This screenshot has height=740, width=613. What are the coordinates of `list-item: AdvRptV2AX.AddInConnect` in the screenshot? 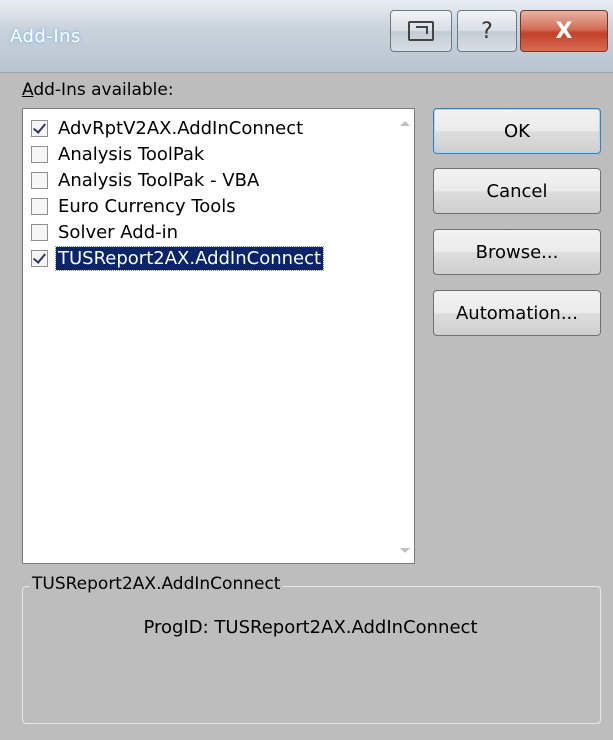 It's located at (168, 128).